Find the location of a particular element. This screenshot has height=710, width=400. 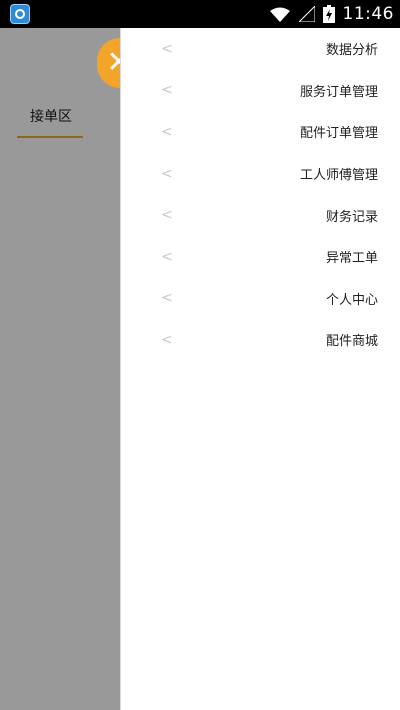

menu-item-data-analysis: < 数据分析 is located at coordinates (260, 49).